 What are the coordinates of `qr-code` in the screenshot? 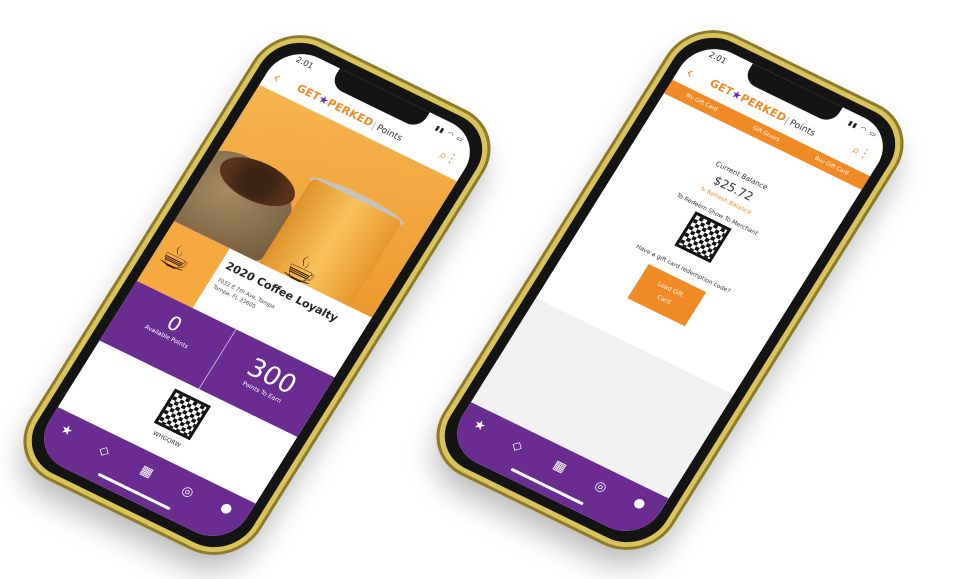 It's located at (182, 414).